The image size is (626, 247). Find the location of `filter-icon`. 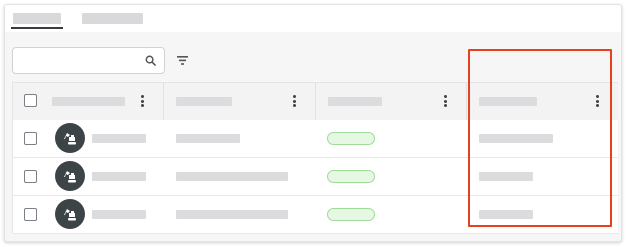

filter-icon is located at coordinates (182, 60).